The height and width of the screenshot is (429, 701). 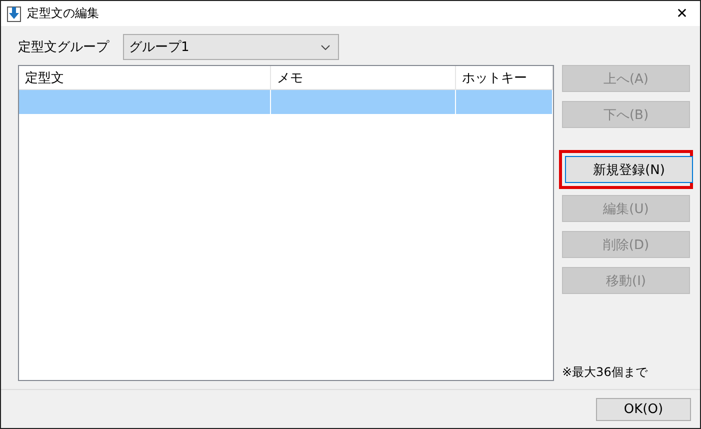 I want to click on action-button: 新規登録(N), so click(x=629, y=169).